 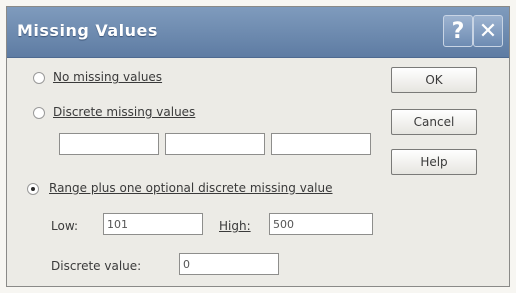 What do you see at coordinates (65, 226) in the screenshot?
I see `low-label: Low:` at bounding box center [65, 226].